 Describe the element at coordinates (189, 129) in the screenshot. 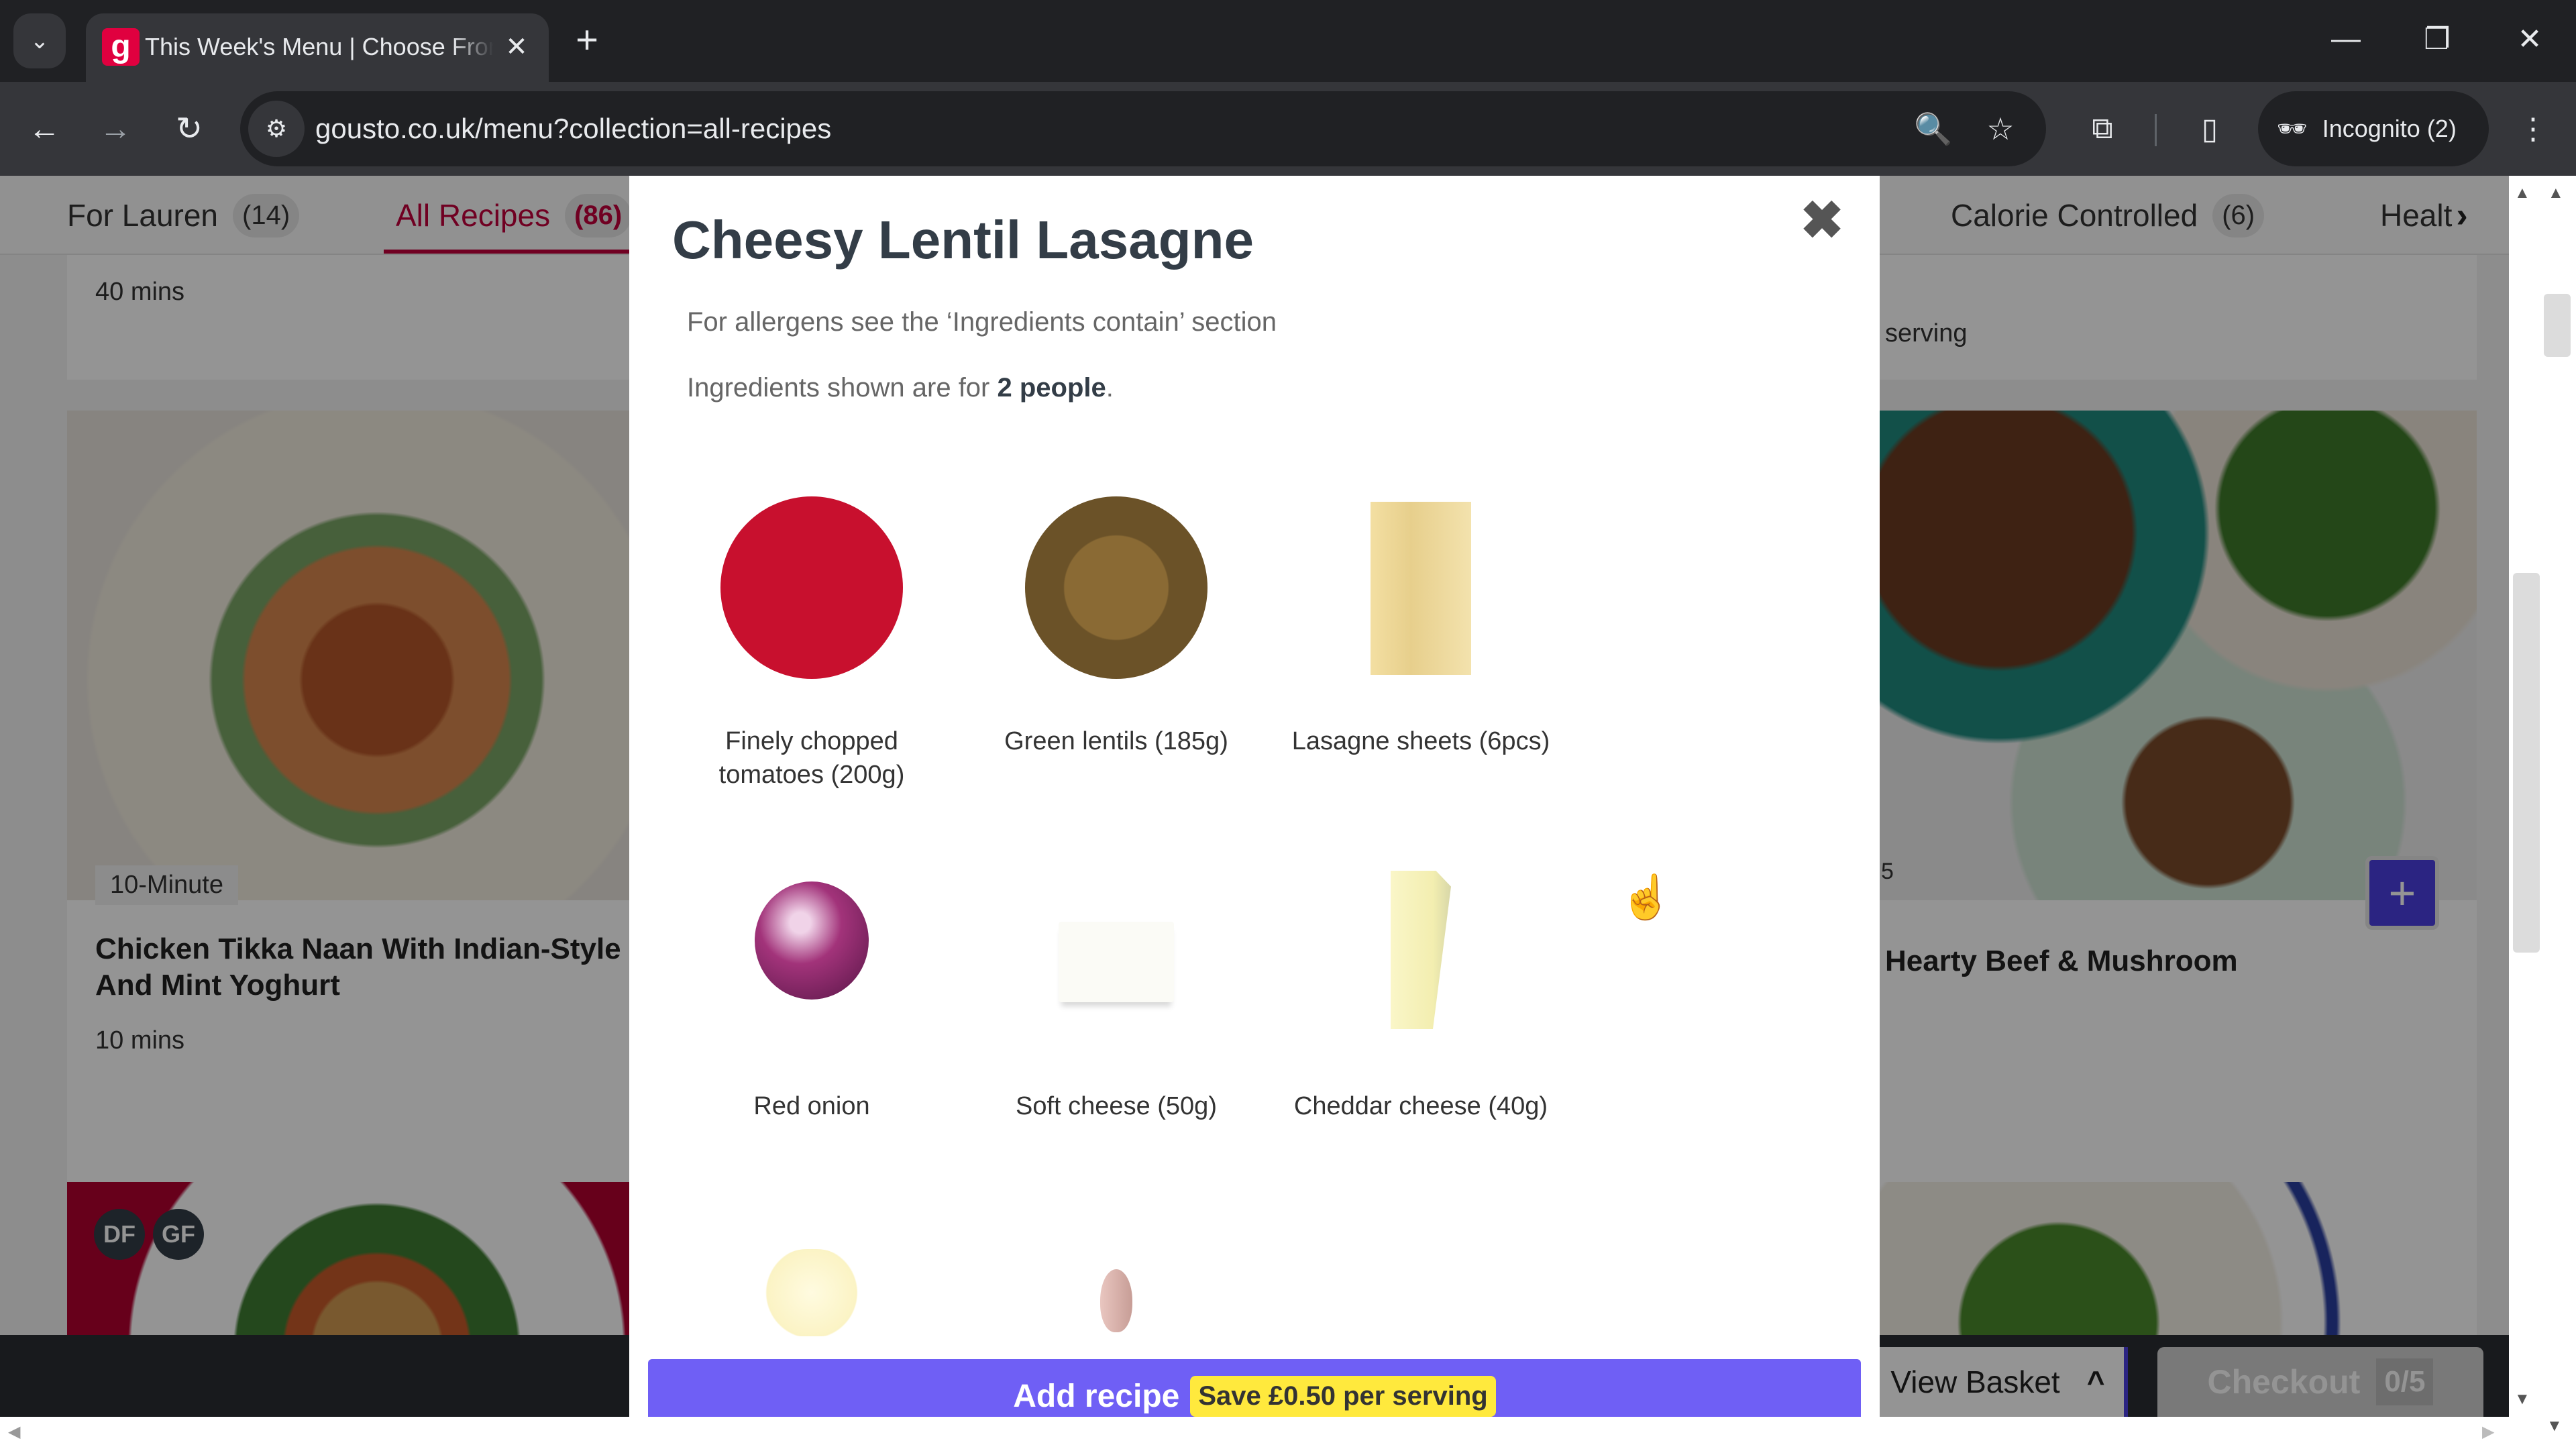

I see `reload-icon: ↻` at that location.